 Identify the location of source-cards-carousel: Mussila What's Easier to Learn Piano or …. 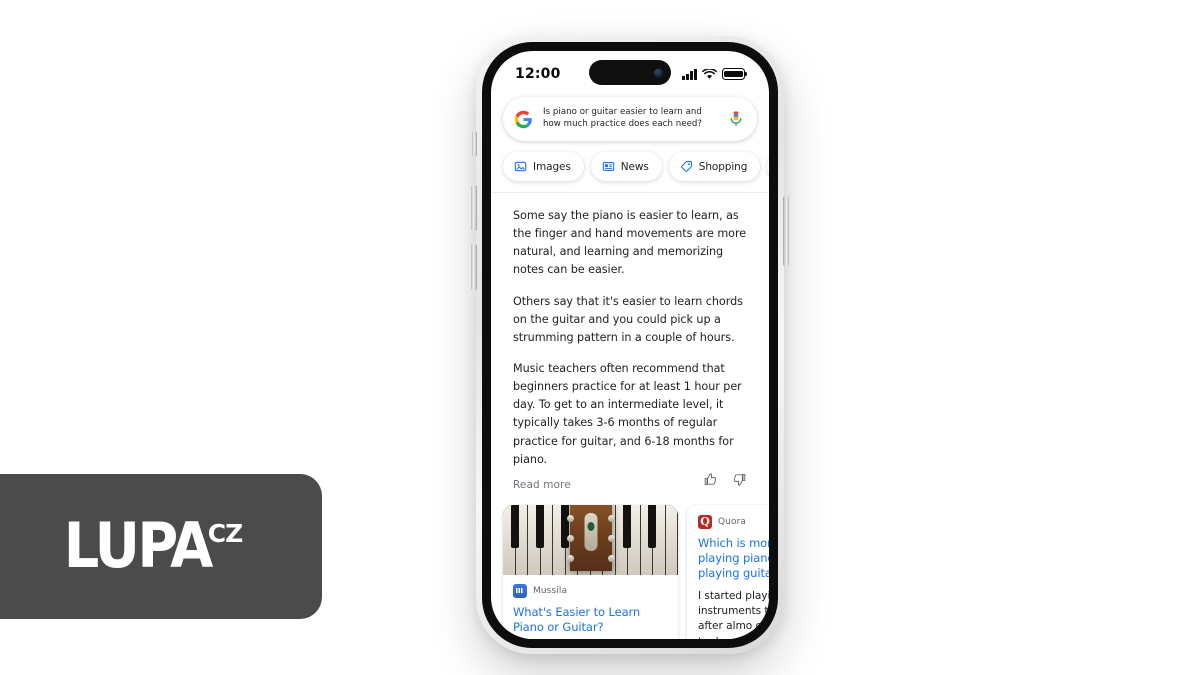
(630, 569).